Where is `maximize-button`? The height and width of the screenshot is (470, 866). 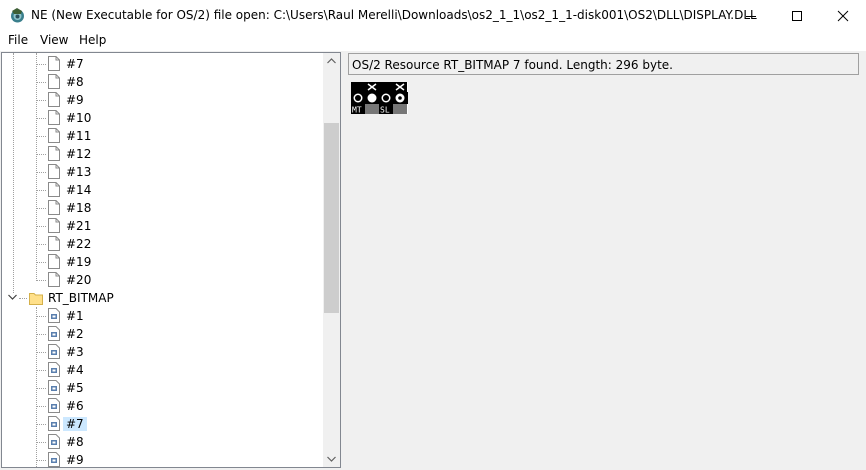 maximize-button is located at coordinates (797, 15).